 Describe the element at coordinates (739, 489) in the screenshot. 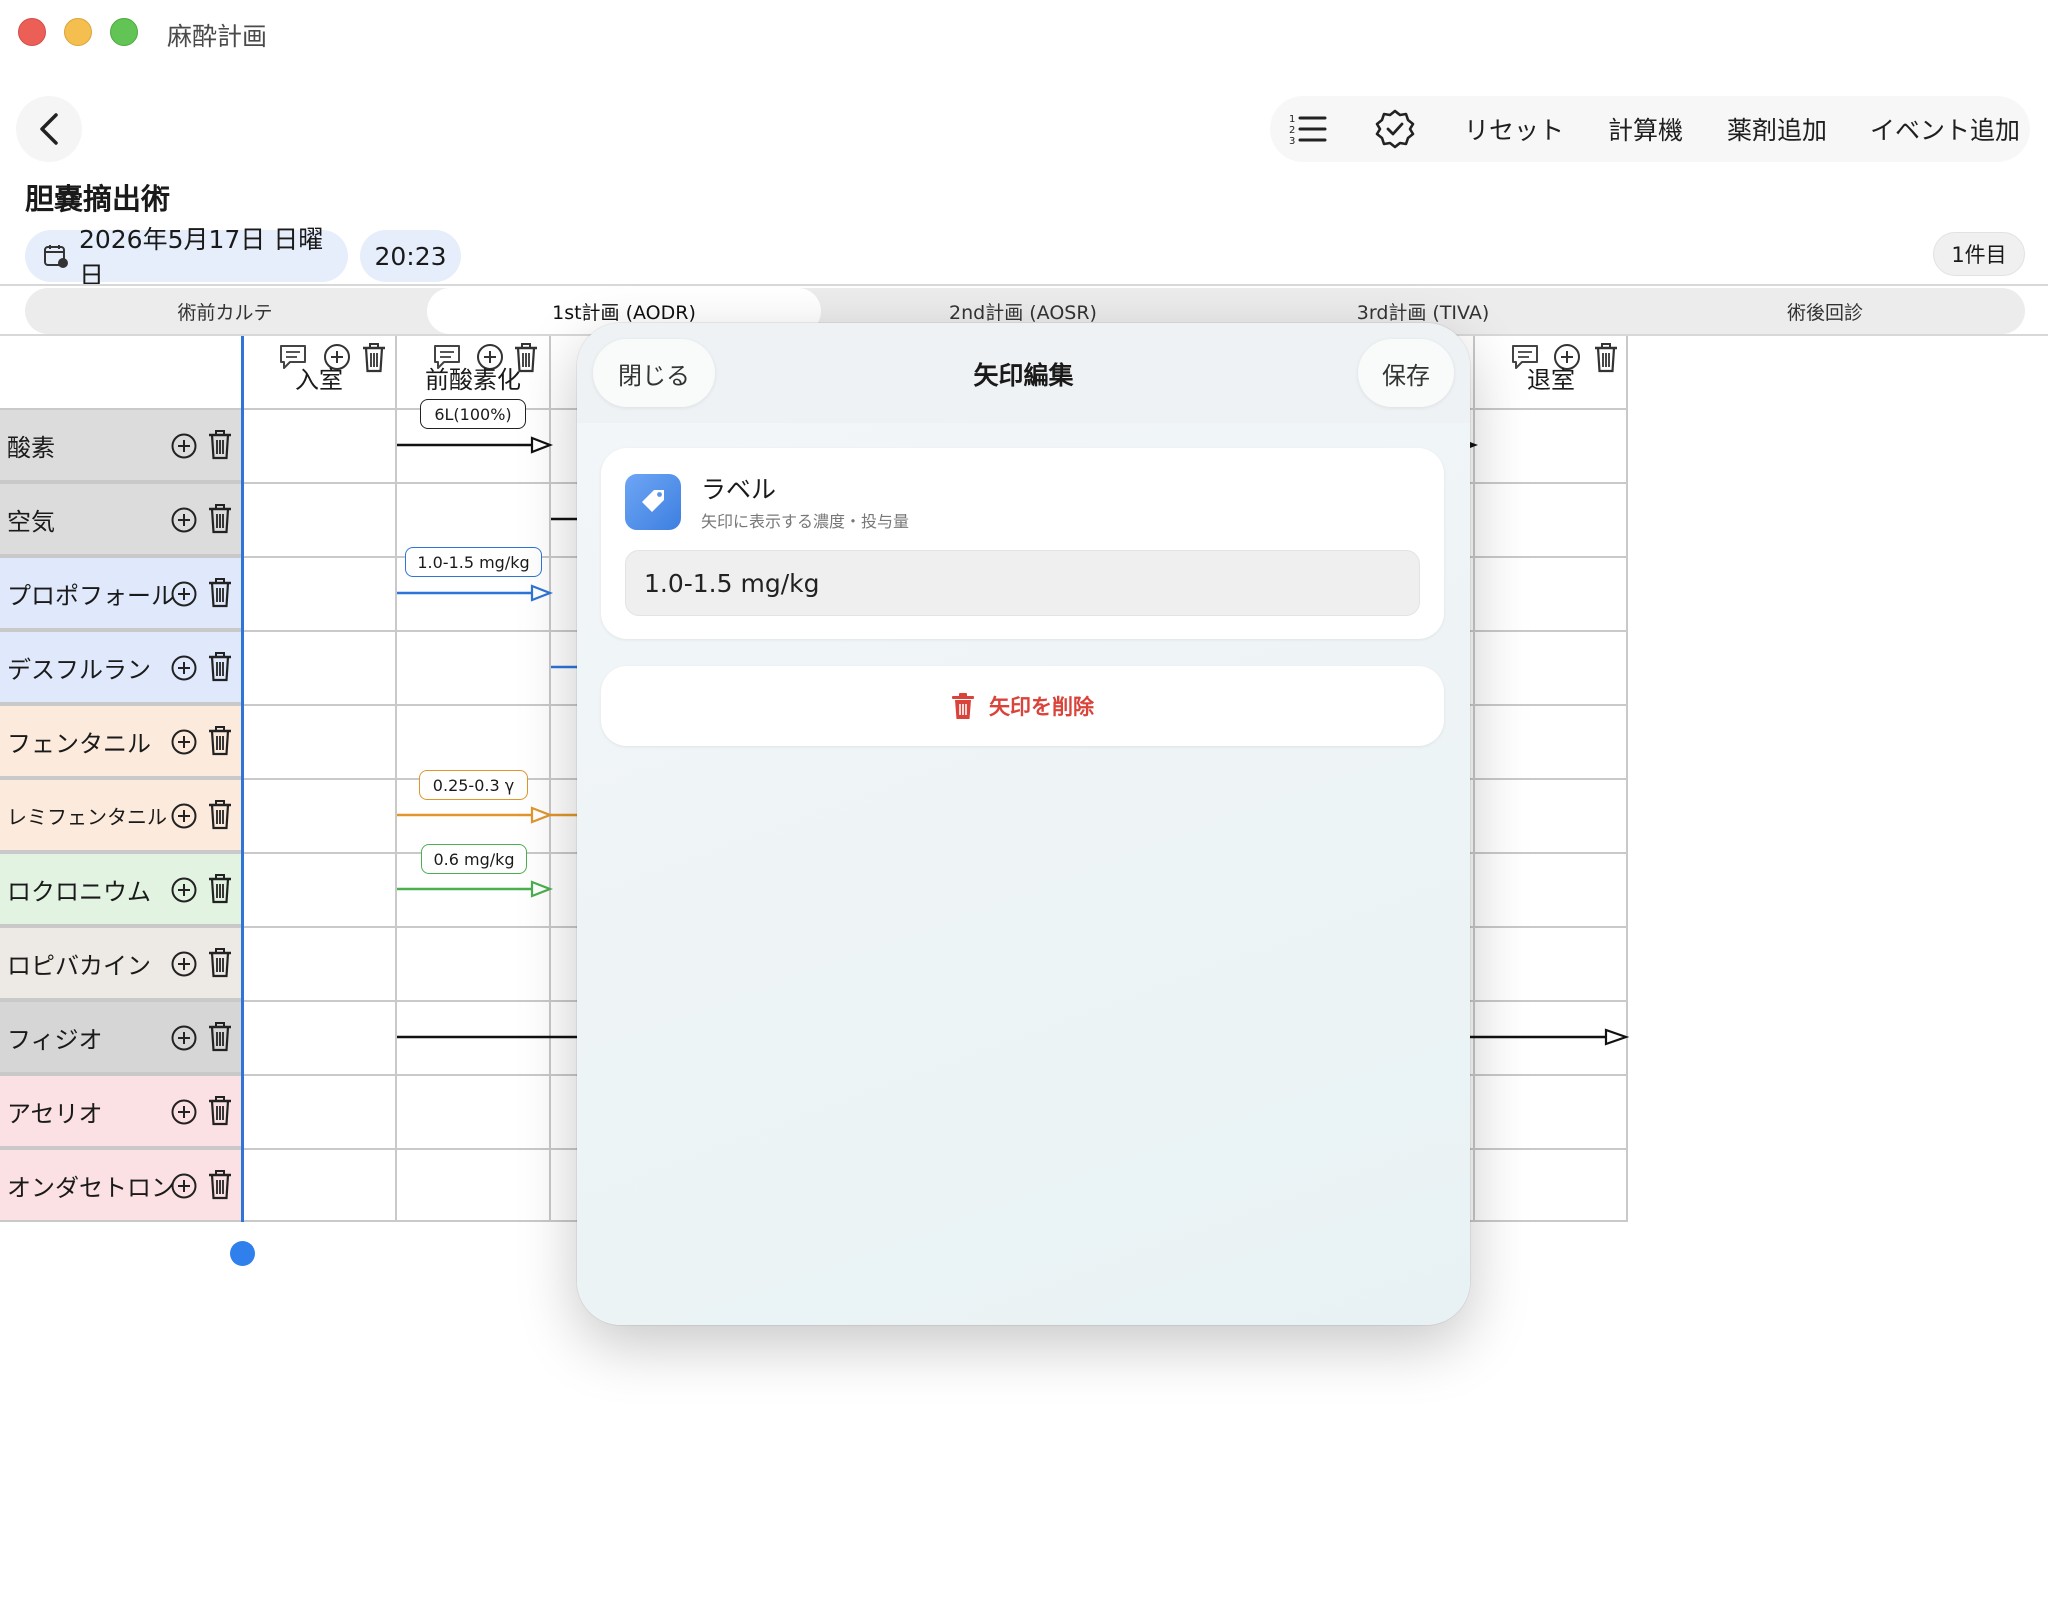

I see `label-title: ラベル` at that location.